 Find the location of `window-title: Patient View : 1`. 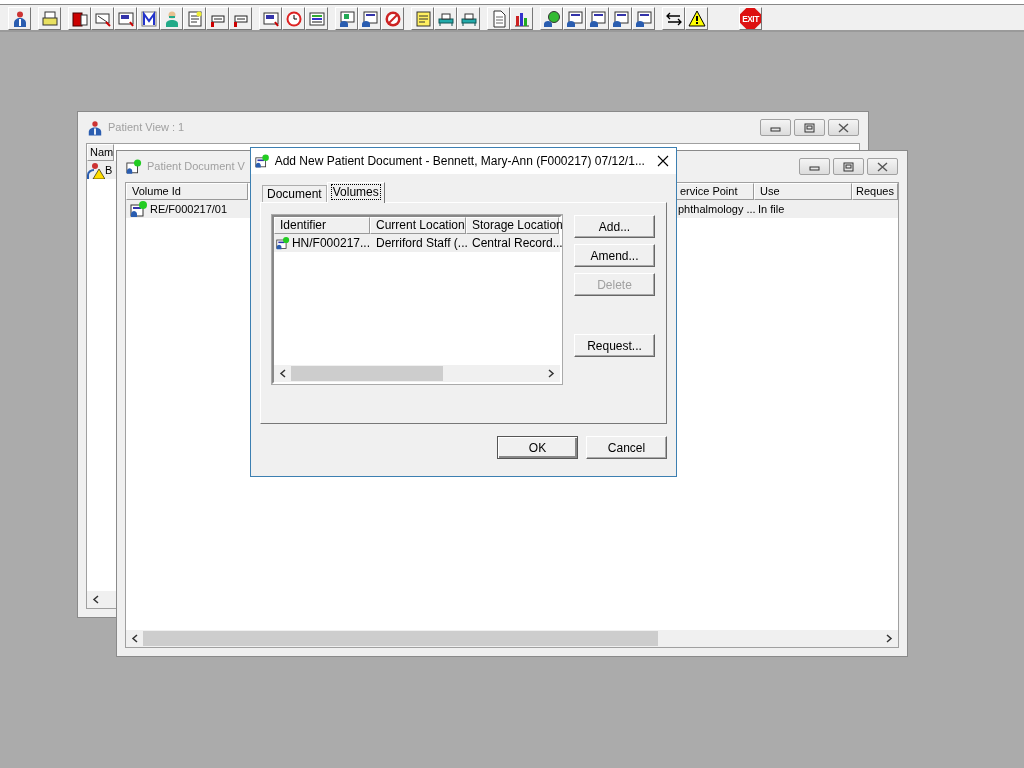

window-title: Patient View : 1 is located at coordinates (146, 128).